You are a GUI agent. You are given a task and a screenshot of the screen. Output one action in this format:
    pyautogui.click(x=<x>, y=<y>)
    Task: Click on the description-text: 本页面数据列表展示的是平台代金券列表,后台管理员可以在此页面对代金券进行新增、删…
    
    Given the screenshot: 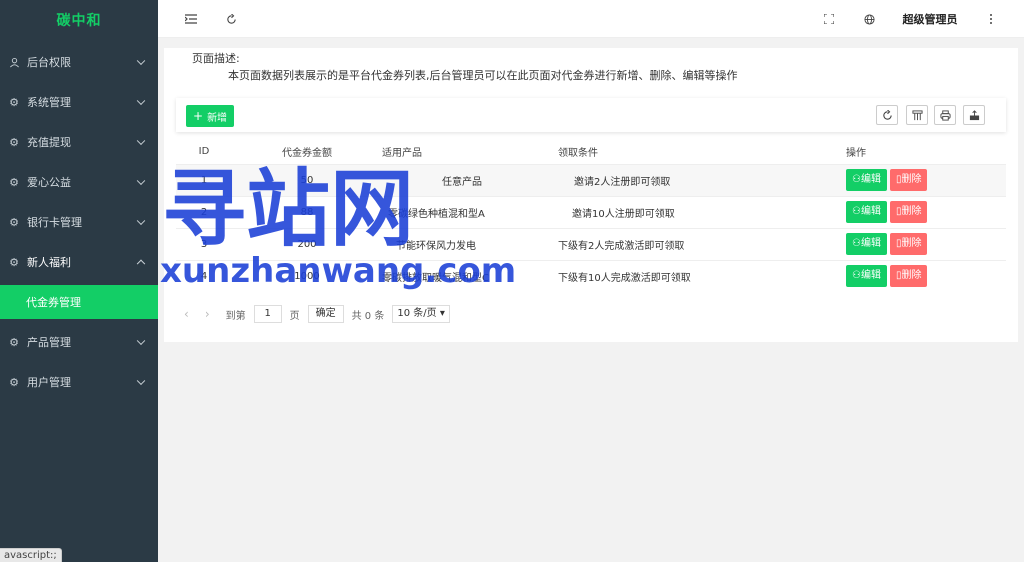 What is the action you would take?
    pyautogui.click(x=483, y=75)
    